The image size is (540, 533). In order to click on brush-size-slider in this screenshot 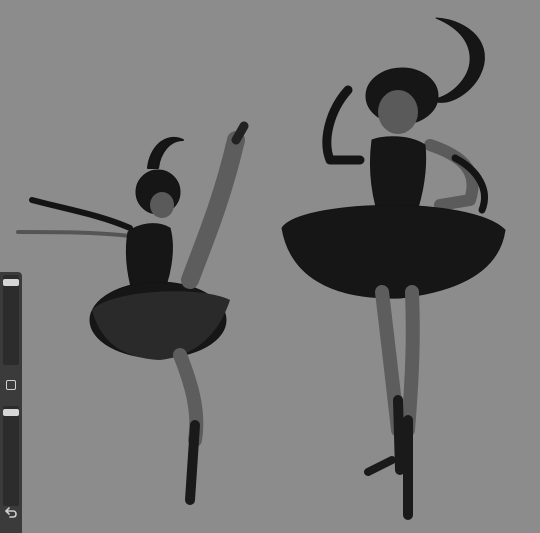, I will do `click(11, 320)`.